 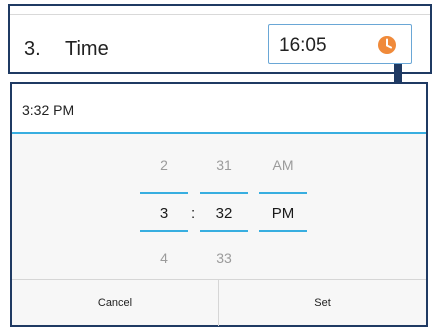 What do you see at coordinates (224, 258) in the screenshot?
I see `minute-next: 33` at bounding box center [224, 258].